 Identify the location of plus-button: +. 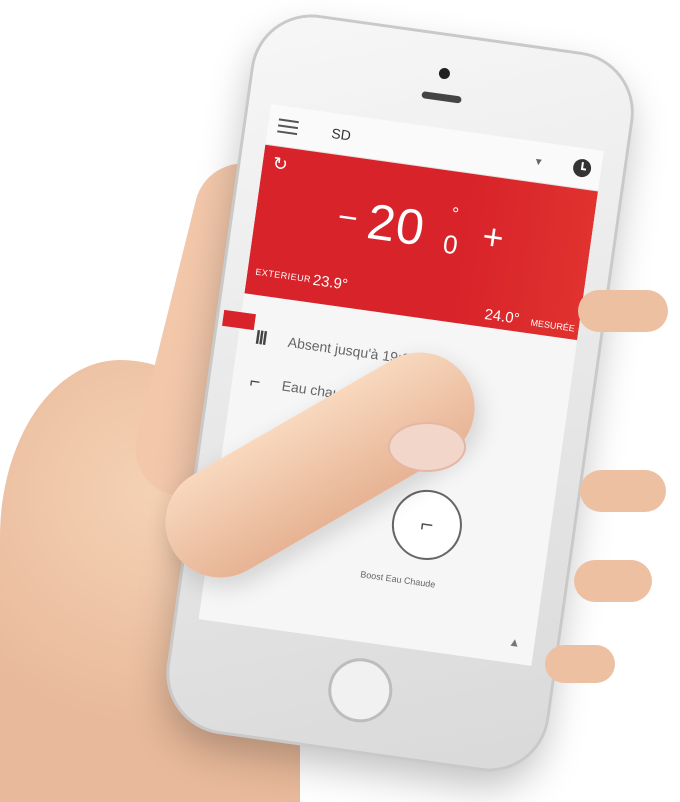
(493, 237).